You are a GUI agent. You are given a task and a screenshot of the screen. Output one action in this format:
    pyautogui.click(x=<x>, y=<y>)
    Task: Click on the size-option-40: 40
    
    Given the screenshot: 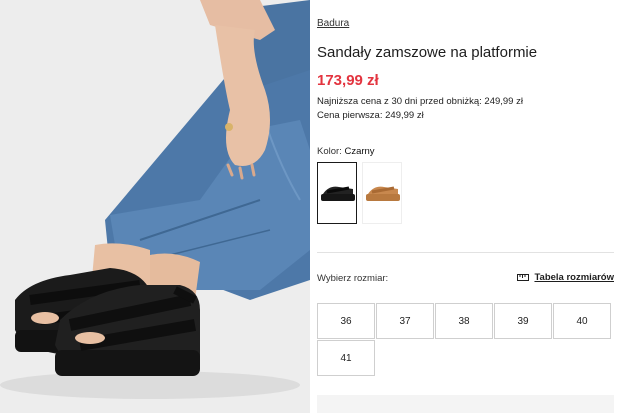 What is the action you would take?
    pyautogui.click(x=582, y=321)
    